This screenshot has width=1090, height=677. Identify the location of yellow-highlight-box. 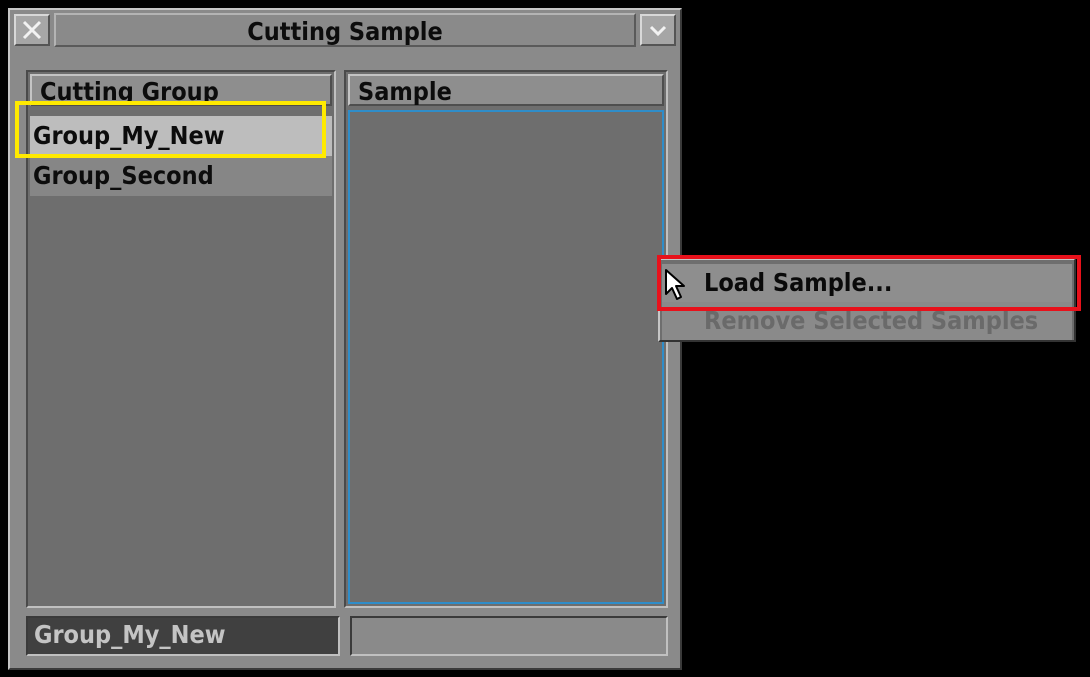
(170, 129).